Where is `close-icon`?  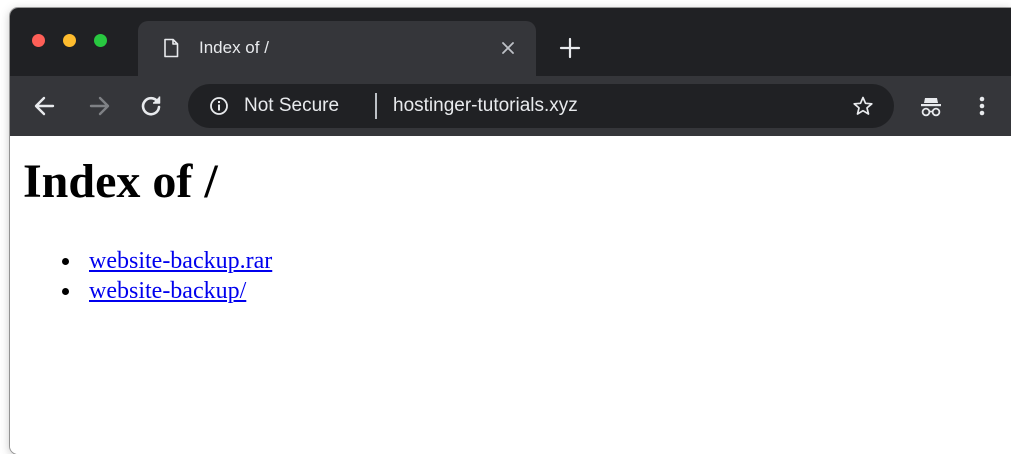
close-icon is located at coordinates (508, 48).